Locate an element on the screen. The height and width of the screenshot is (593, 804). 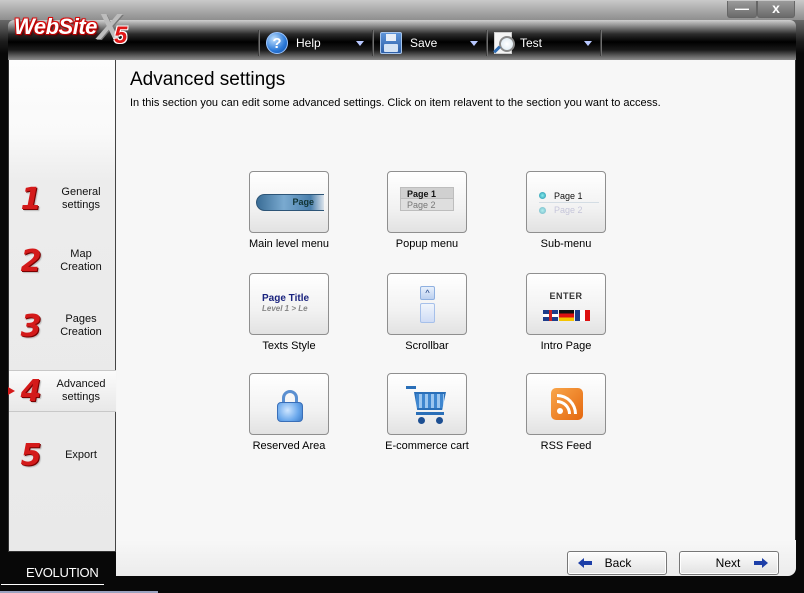
tile-label: Popup menu is located at coordinates (427, 244).